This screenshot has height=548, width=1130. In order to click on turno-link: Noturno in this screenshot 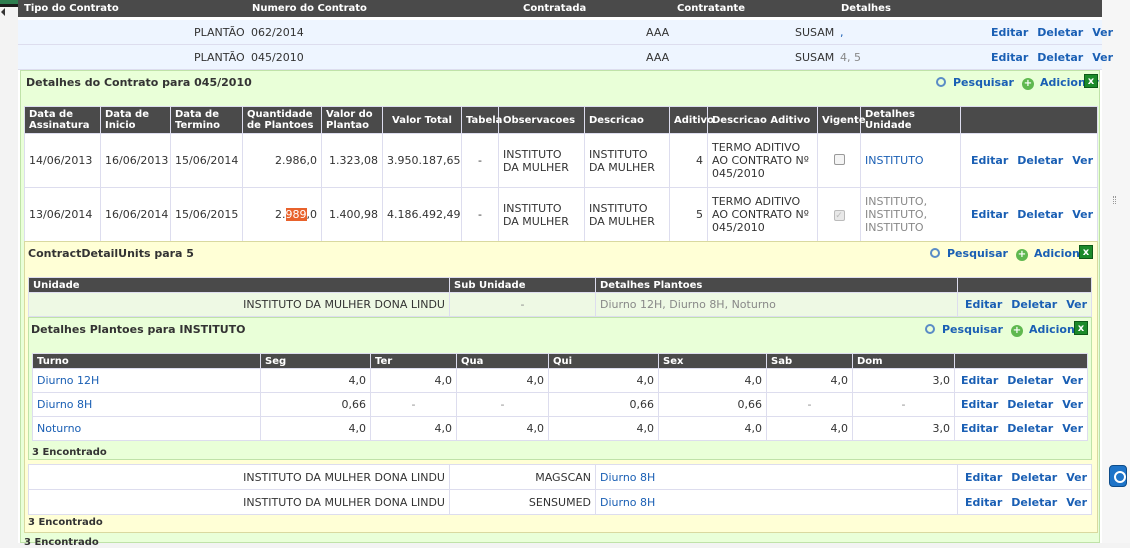, I will do `click(59, 428)`.